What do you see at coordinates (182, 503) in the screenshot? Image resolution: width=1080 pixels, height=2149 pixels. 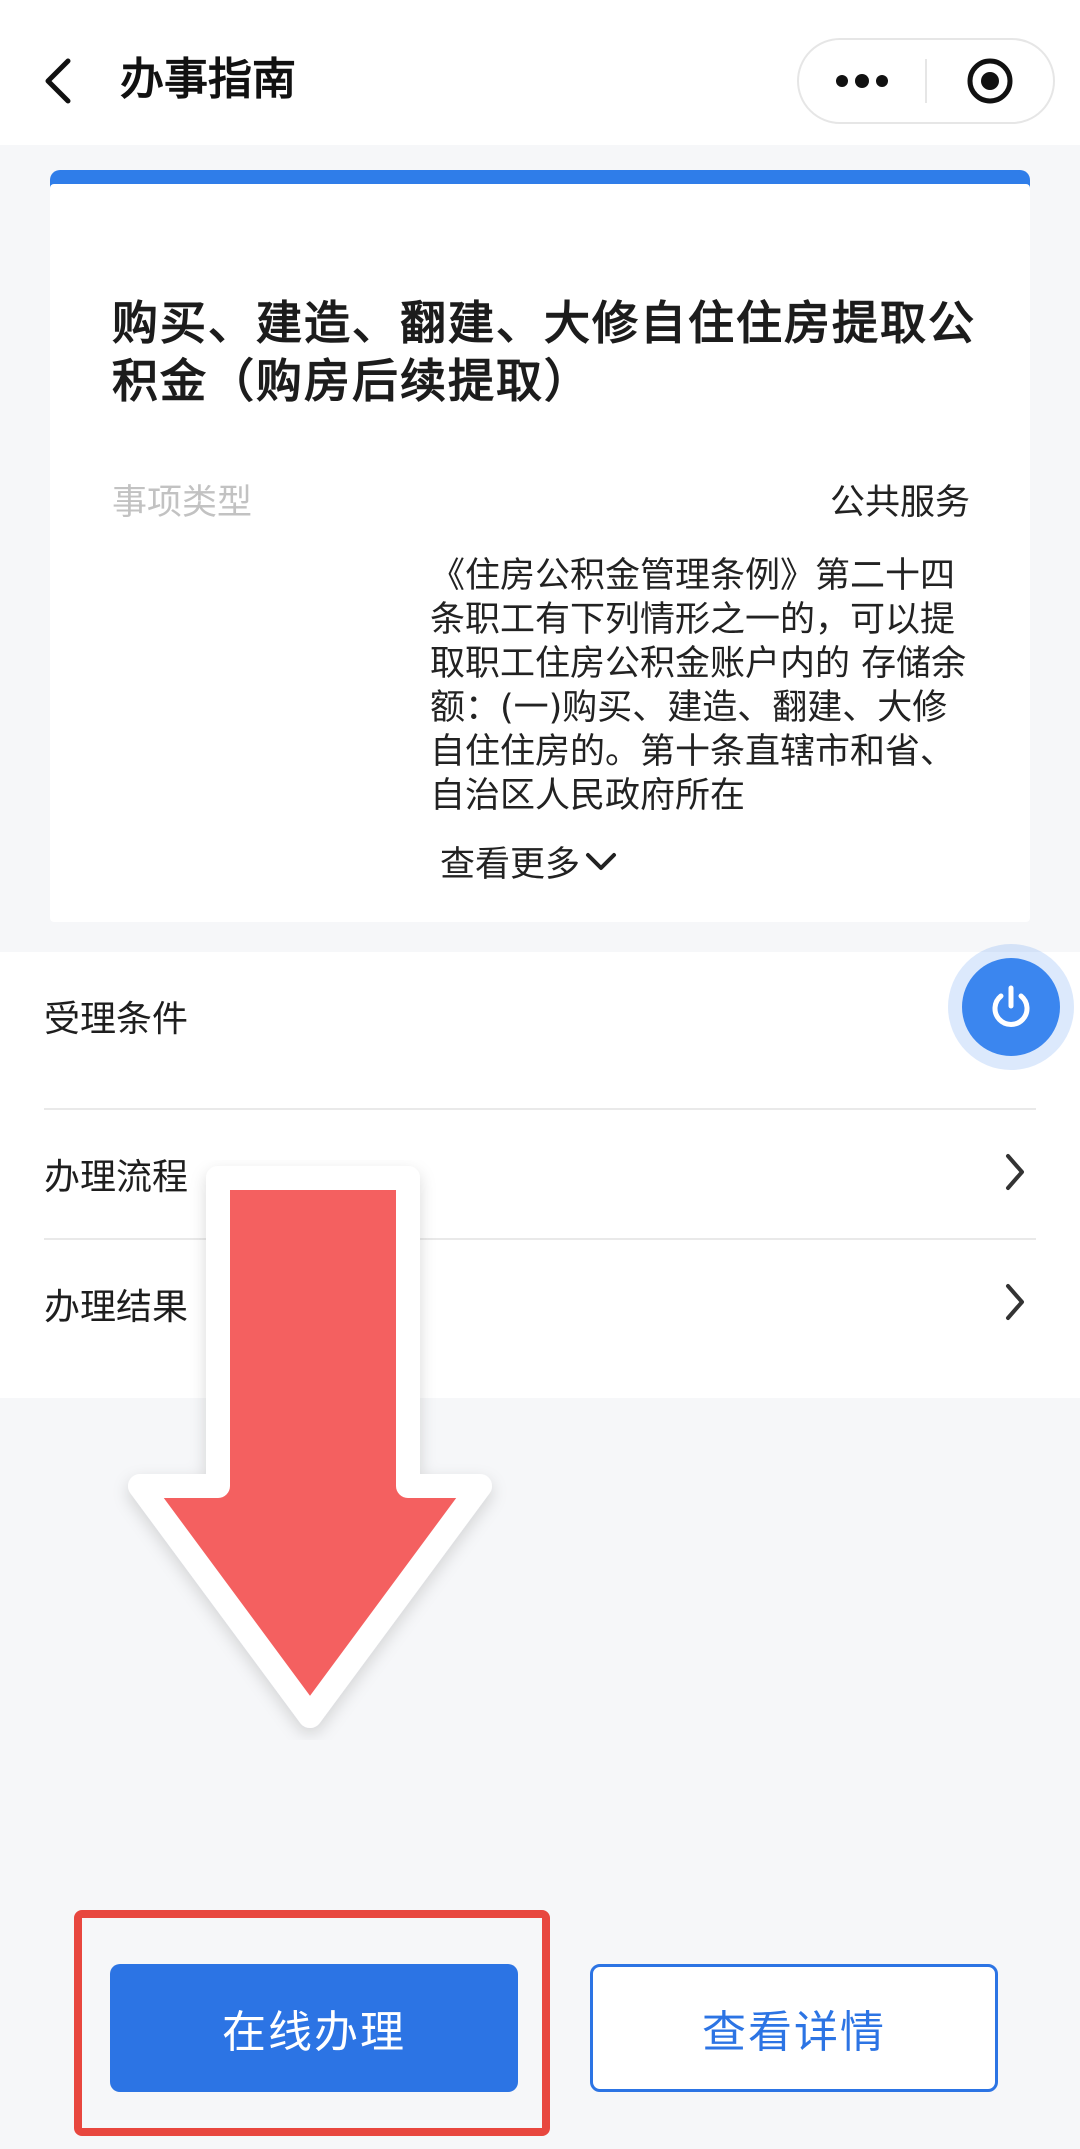 I see `type-label: 事项类型` at bounding box center [182, 503].